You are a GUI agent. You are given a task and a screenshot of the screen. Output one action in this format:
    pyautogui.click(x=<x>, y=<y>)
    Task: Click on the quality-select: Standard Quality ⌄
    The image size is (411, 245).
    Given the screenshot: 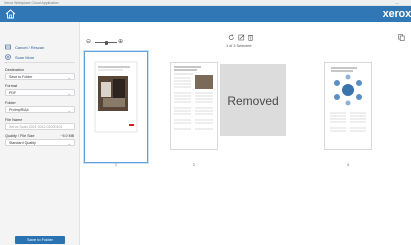 What is the action you would take?
    pyautogui.click(x=40, y=142)
    